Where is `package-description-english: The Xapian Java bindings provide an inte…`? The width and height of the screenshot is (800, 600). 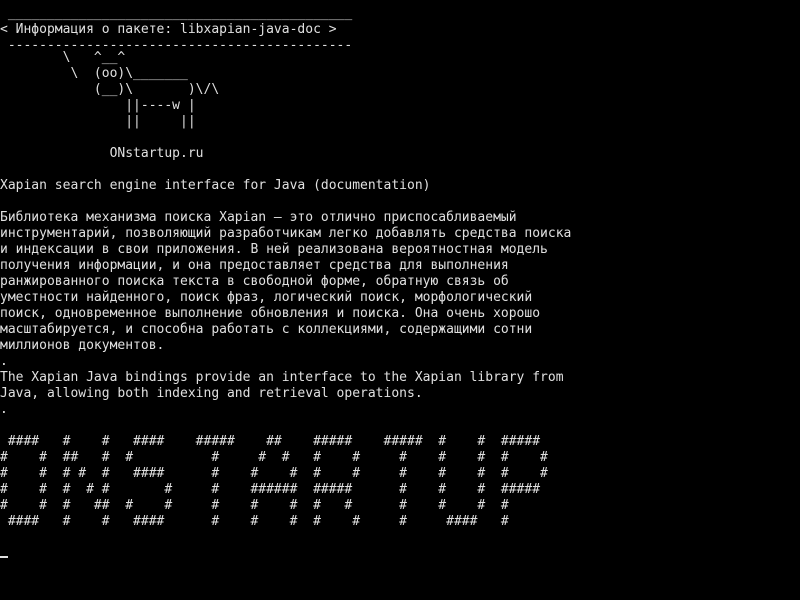 package-description-english: The Xapian Java bindings provide an inte… is located at coordinates (282, 393).